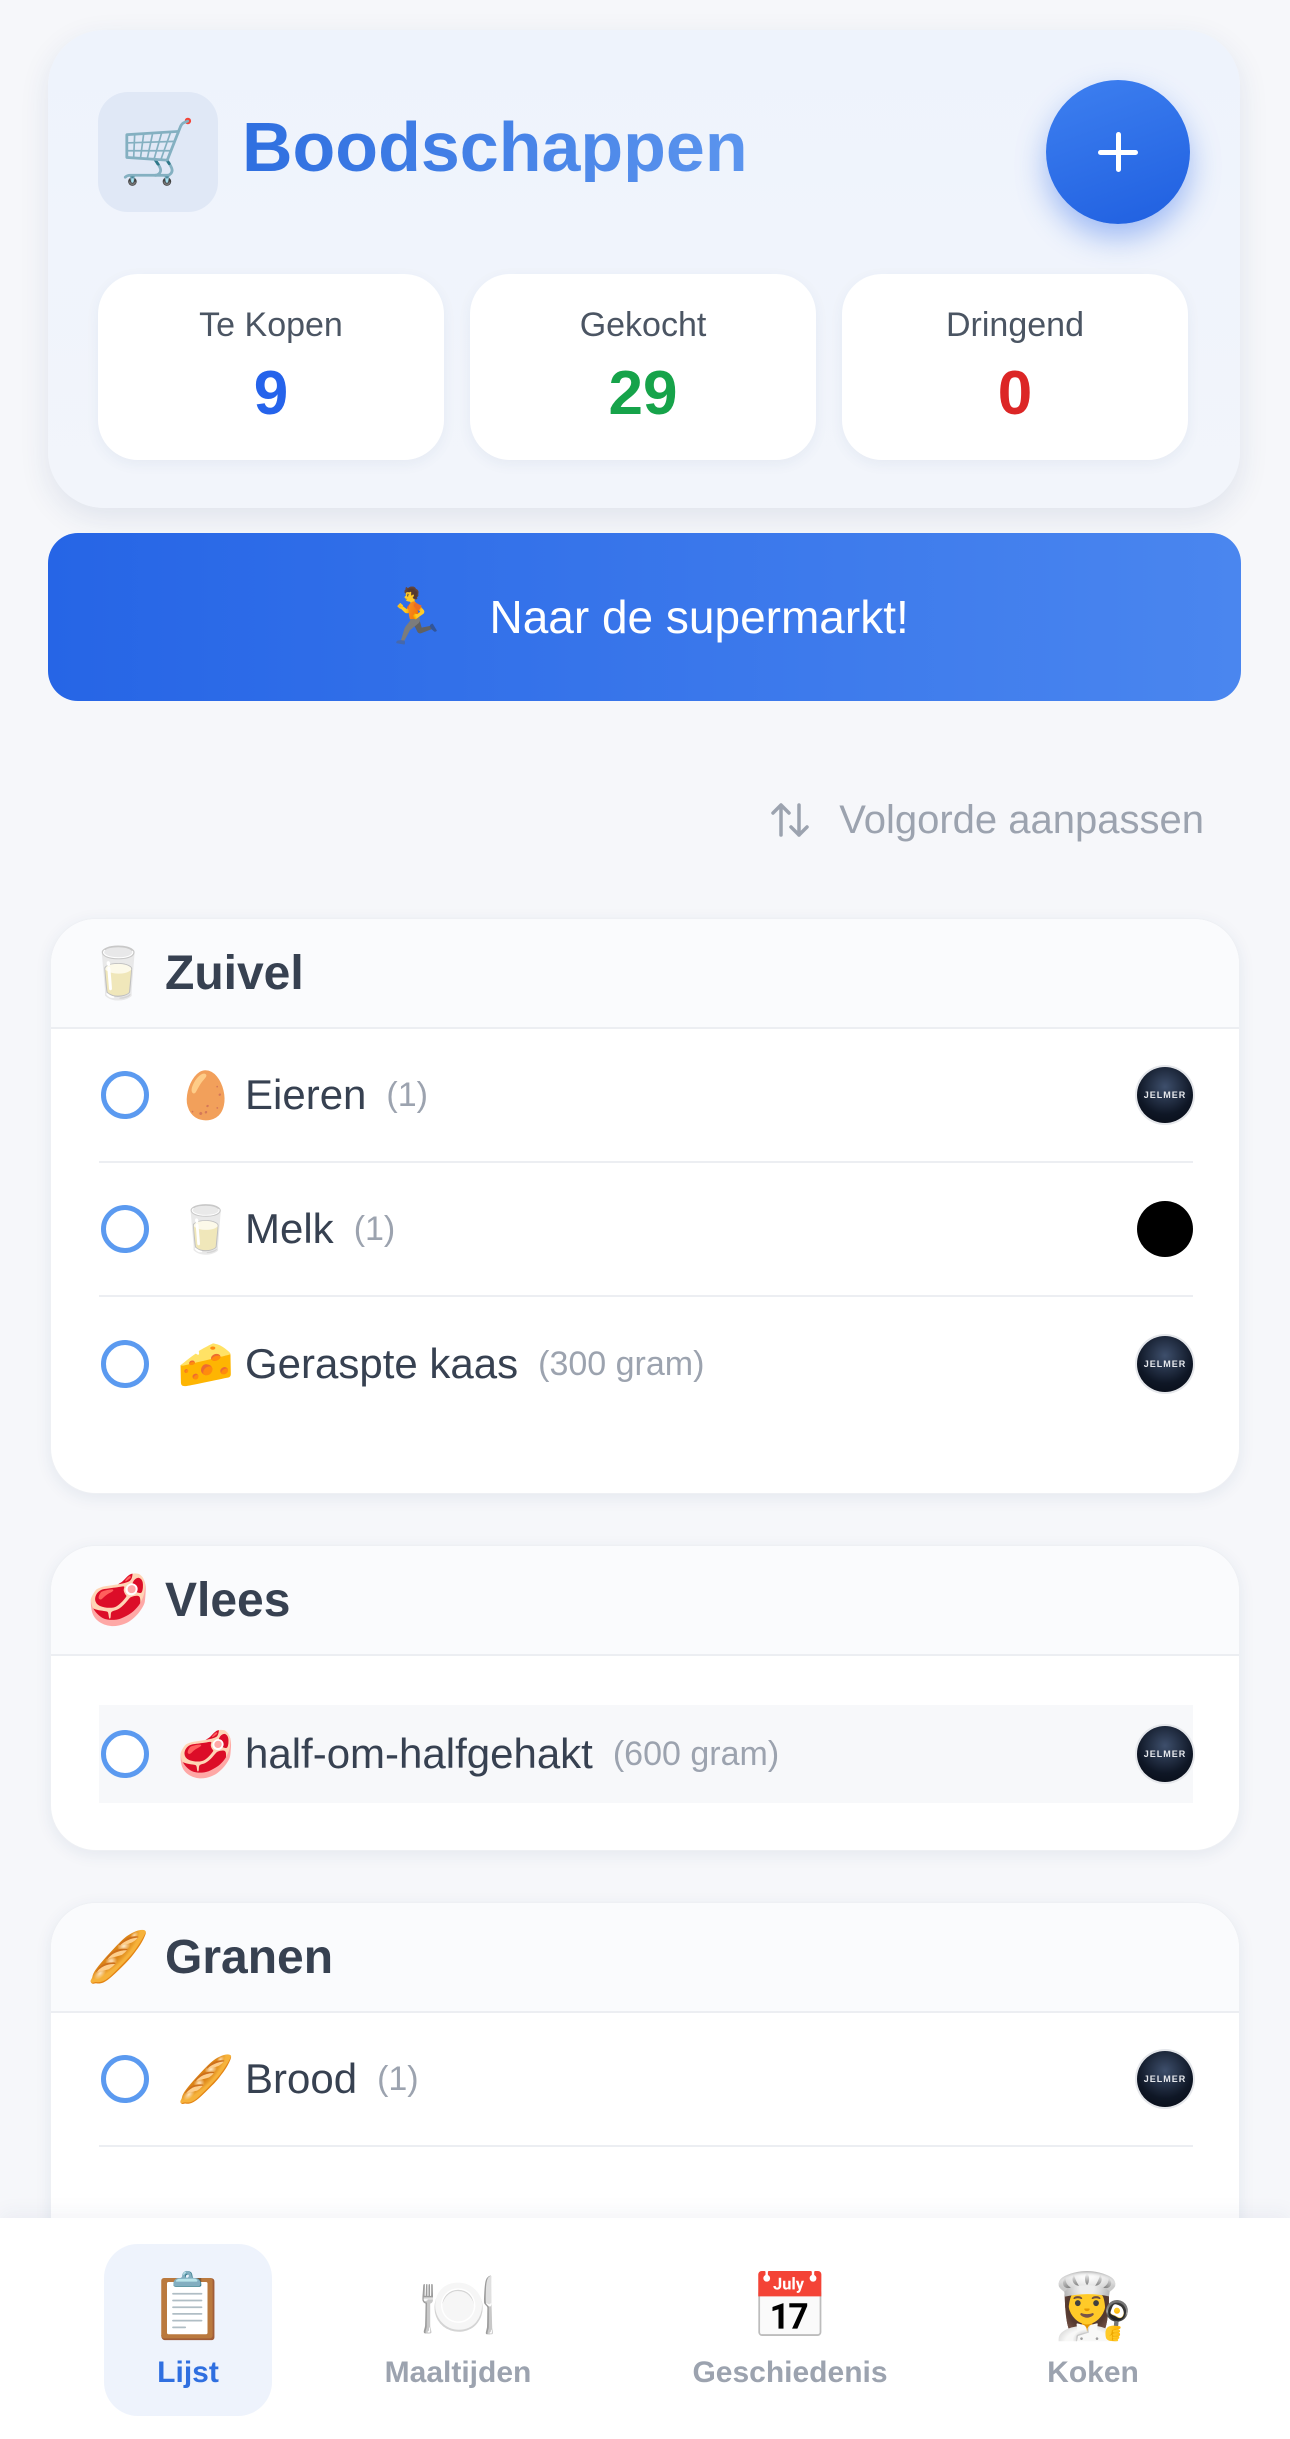  I want to click on stat-te-kopen: Te Kopen 9, so click(271, 367).